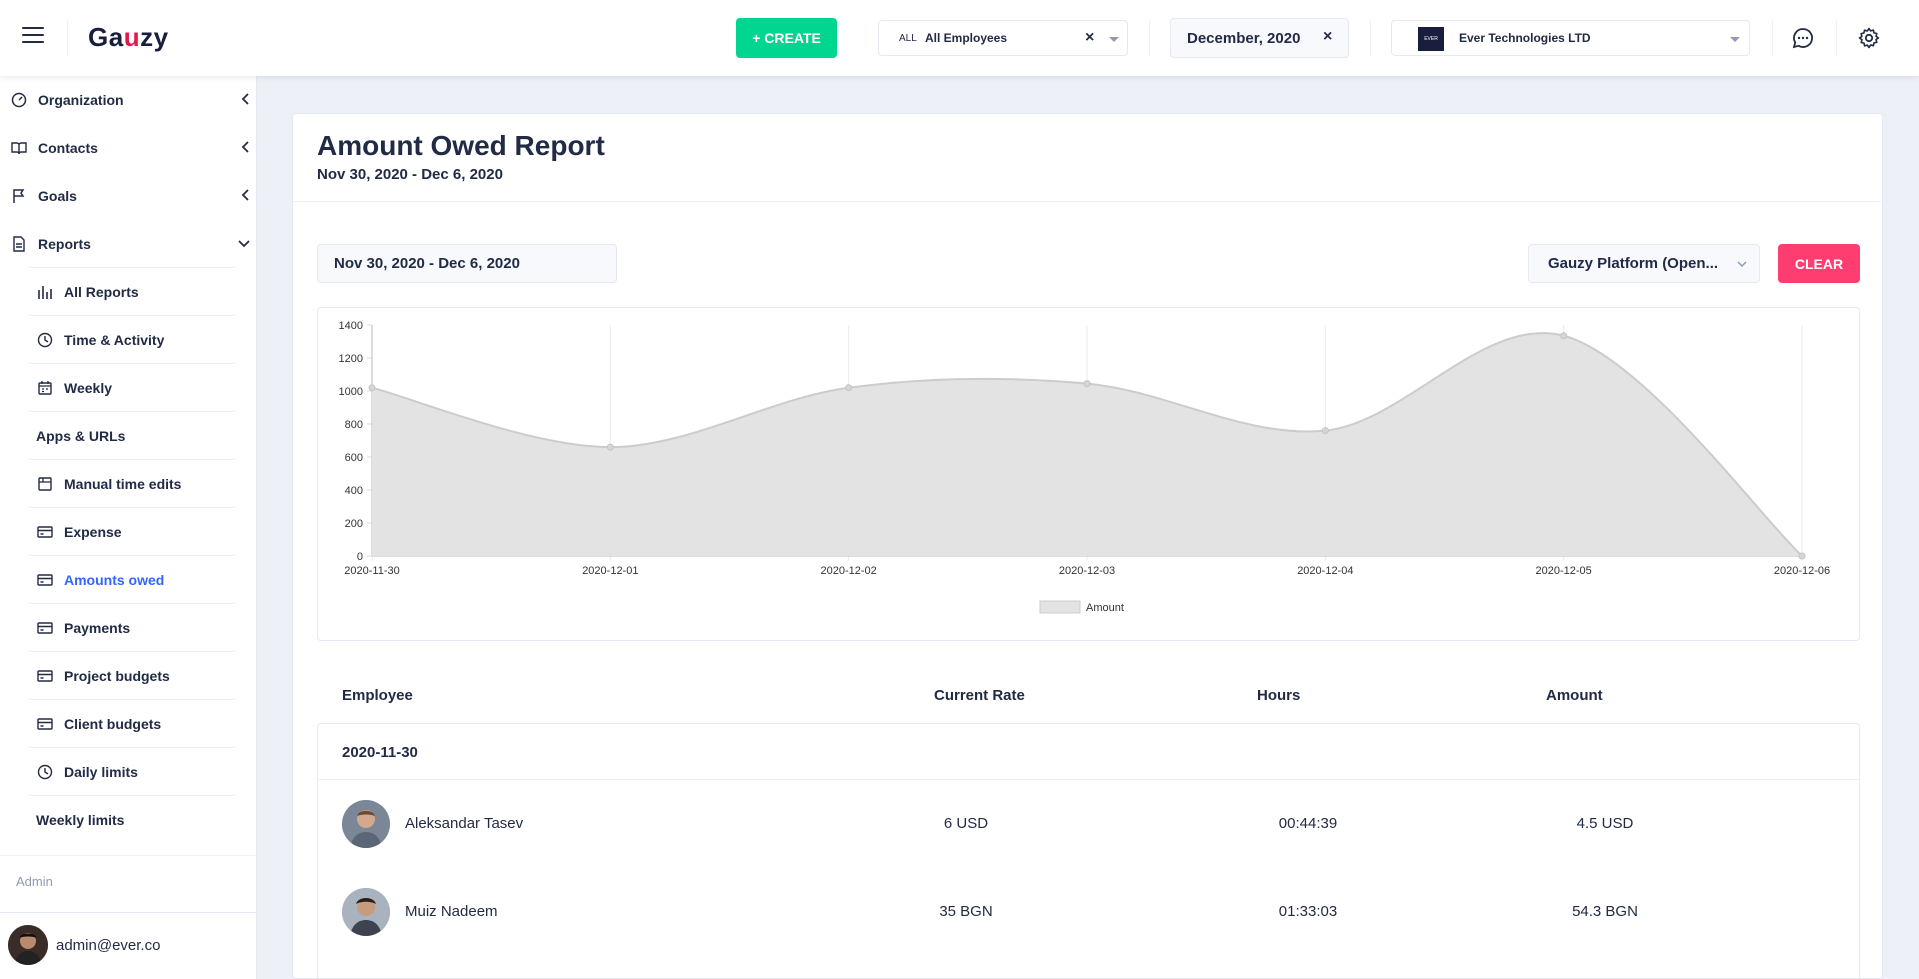 The height and width of the screenshot is (979, 1919). I want to click on y-tick-label: 1200, so click(351, 359).